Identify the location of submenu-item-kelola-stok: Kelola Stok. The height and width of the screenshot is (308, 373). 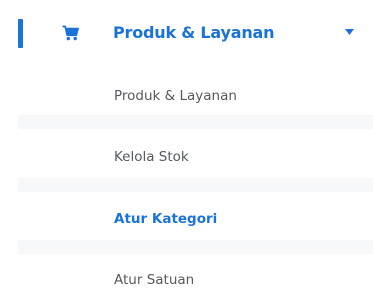
(195, 157).